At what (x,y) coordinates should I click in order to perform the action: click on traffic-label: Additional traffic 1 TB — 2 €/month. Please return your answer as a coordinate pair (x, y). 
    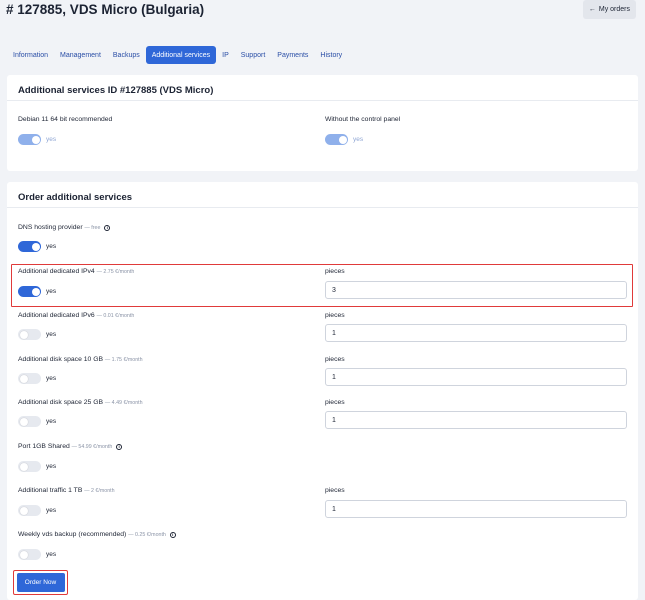
    Looking at the image, I should click on (66, 490).